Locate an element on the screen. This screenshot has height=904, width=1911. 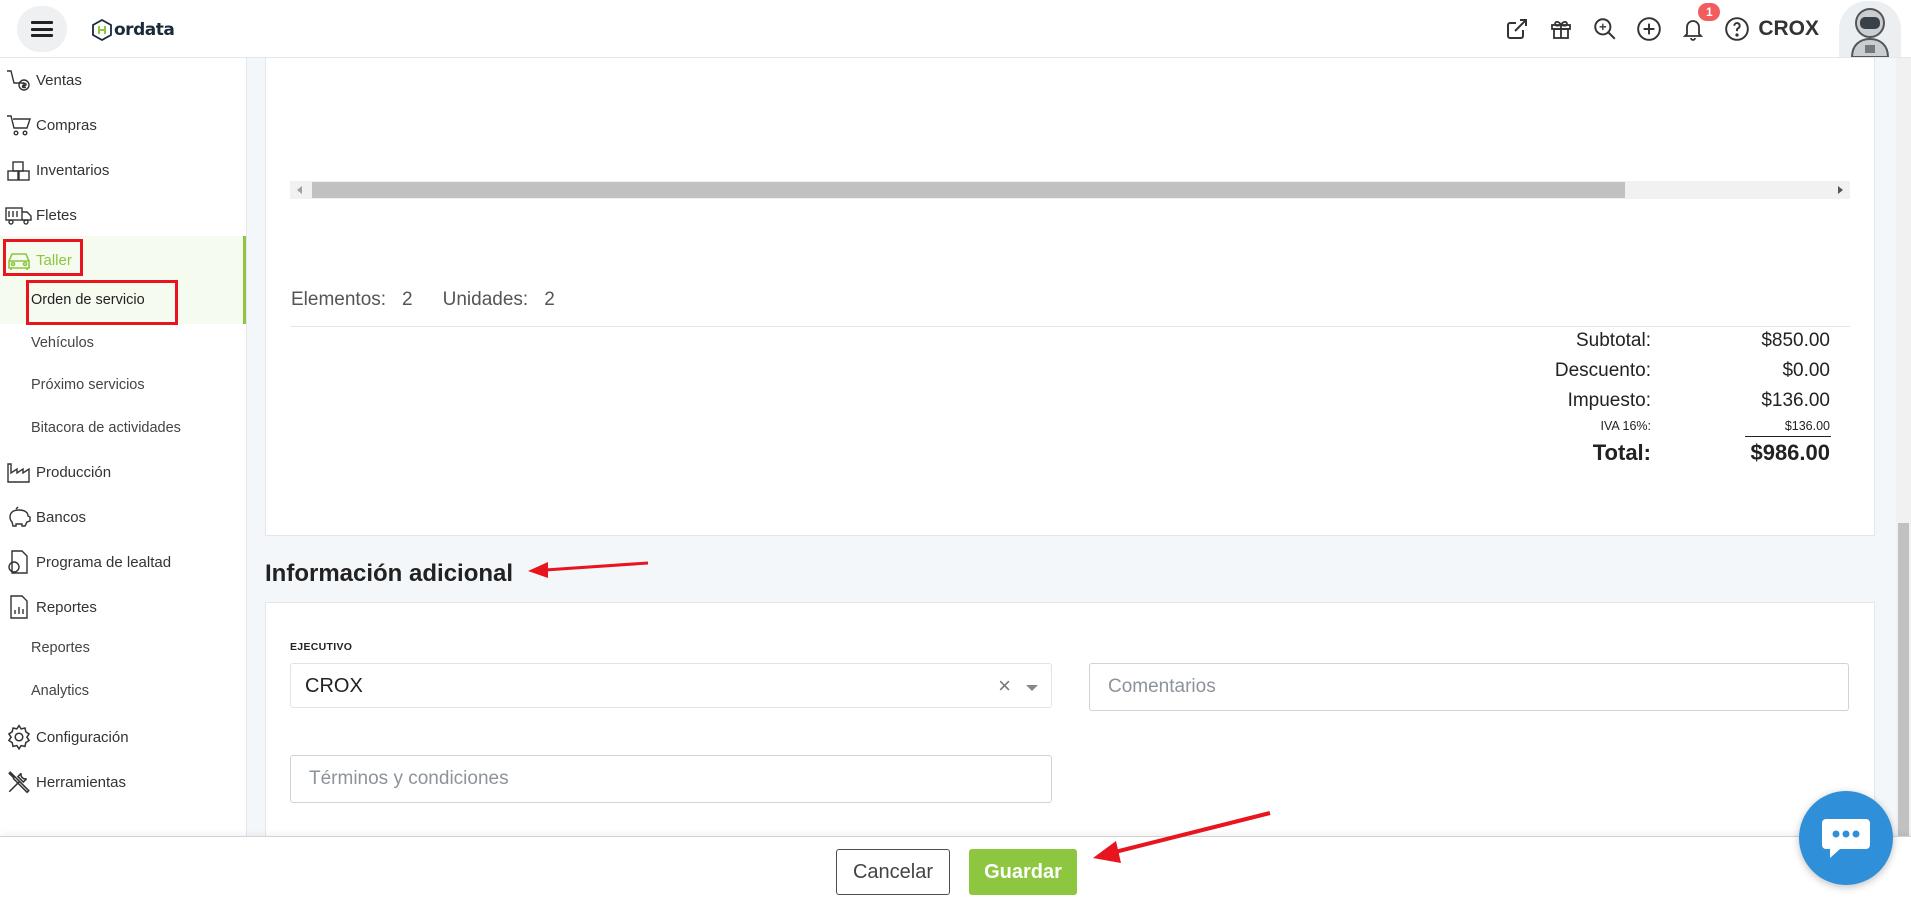
logo-text: ordata is located at coordinates (144, 30).